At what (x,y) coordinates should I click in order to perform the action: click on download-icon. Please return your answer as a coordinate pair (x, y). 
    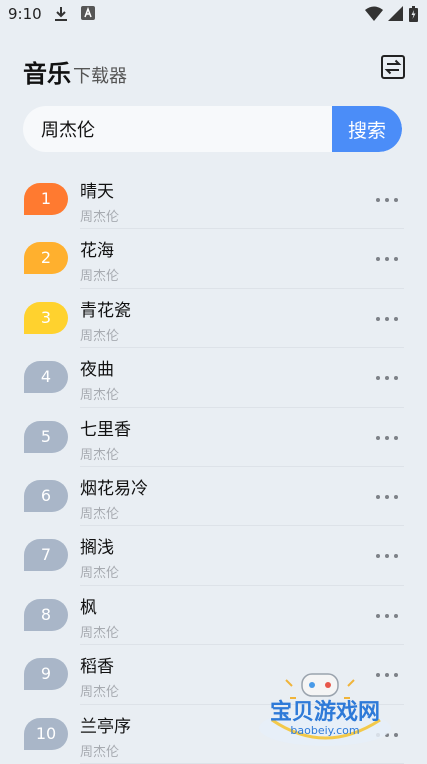
    Looking at the image, I should click on (61, 14).